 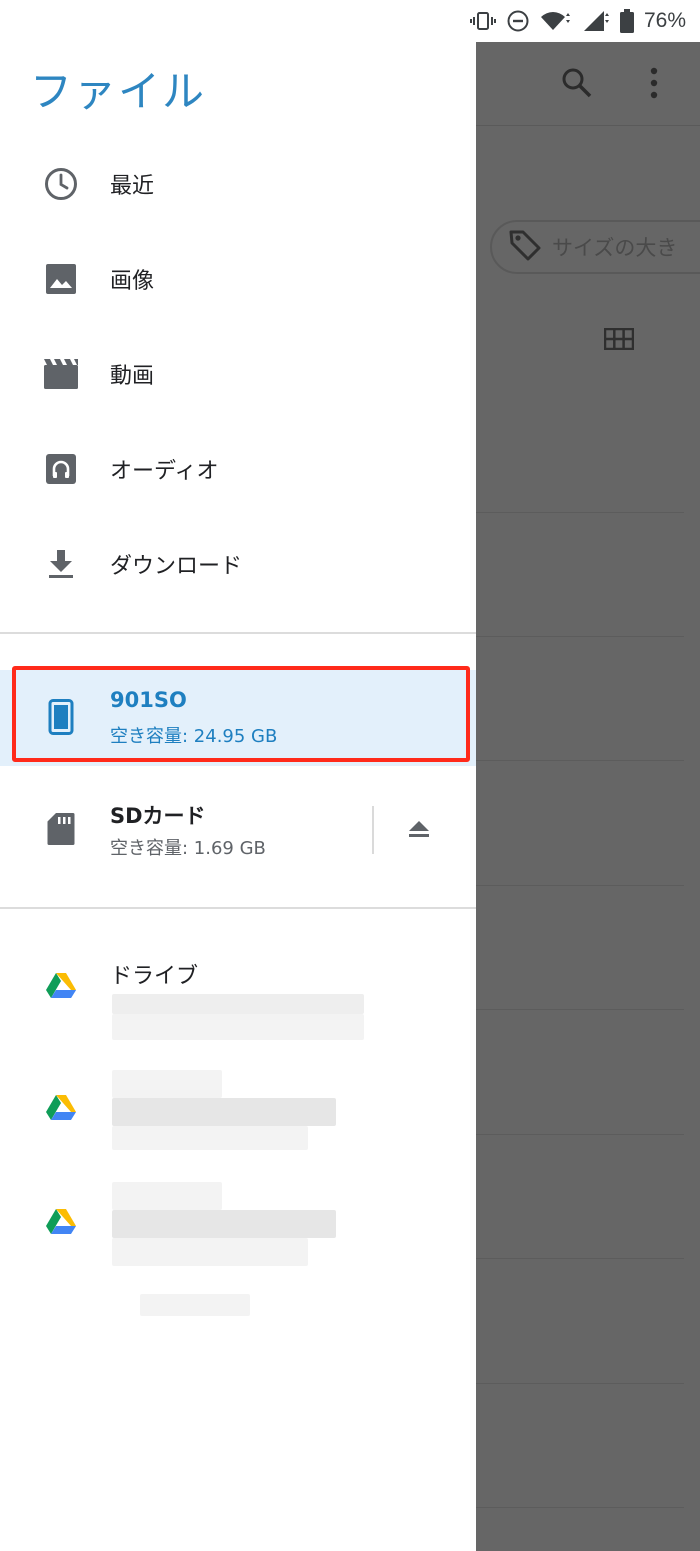 I want to click on nav-item-label: ダウンロード, so click(x=176, y=566).